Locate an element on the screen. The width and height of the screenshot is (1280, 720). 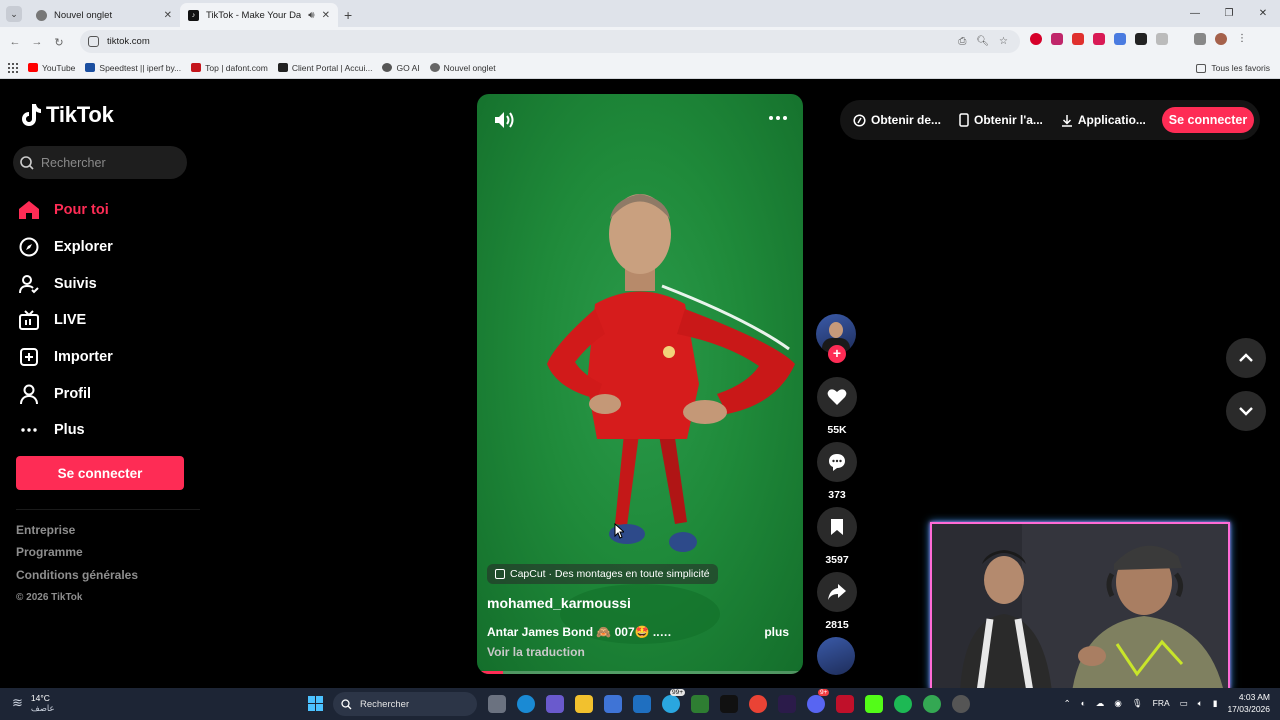
network-icon: ▭ is located at coordinates (1184, 703).